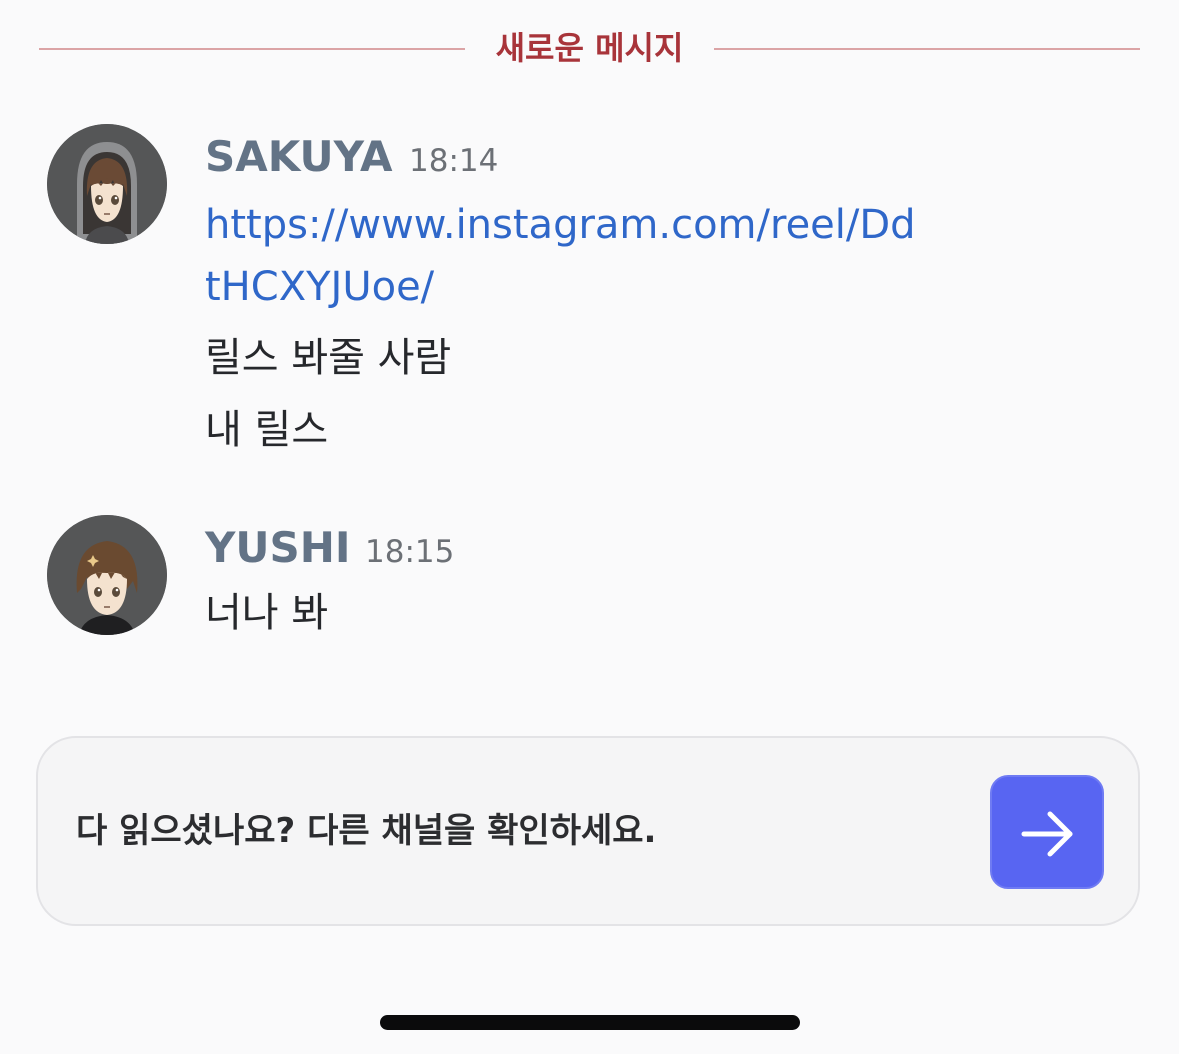 The image size is (1179, 1054). Describe the element at coordinates (590, 1022) in the screenshot. I see `home-indicator` at that location.